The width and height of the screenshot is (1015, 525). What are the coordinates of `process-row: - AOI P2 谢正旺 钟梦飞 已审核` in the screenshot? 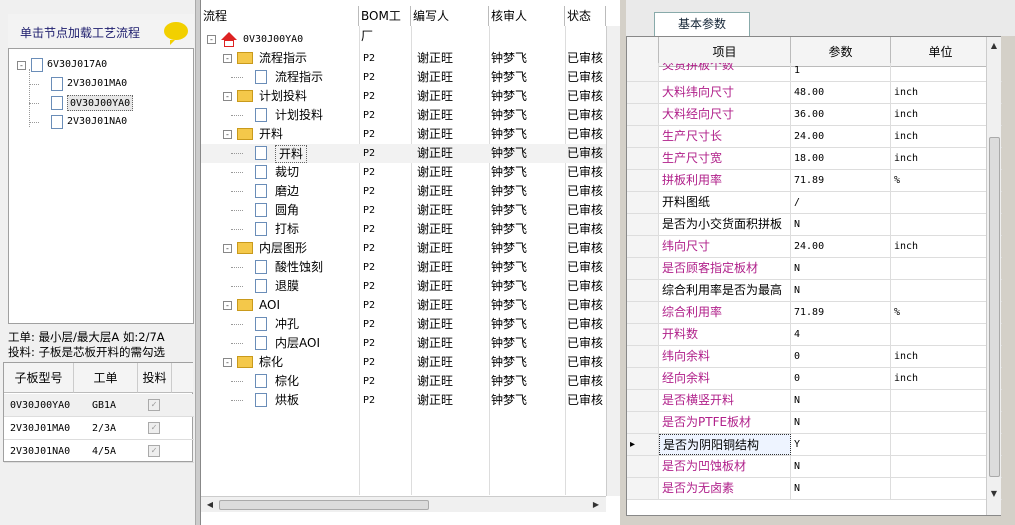 It's located at (403, 305).